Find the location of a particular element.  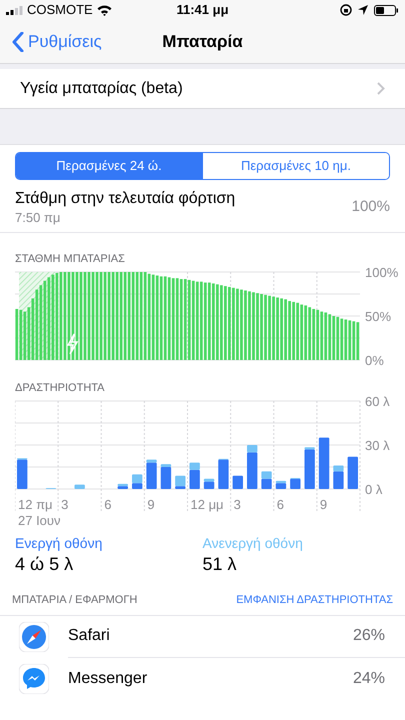

last-charge-level: 100% is located at coordinates (371, 207).